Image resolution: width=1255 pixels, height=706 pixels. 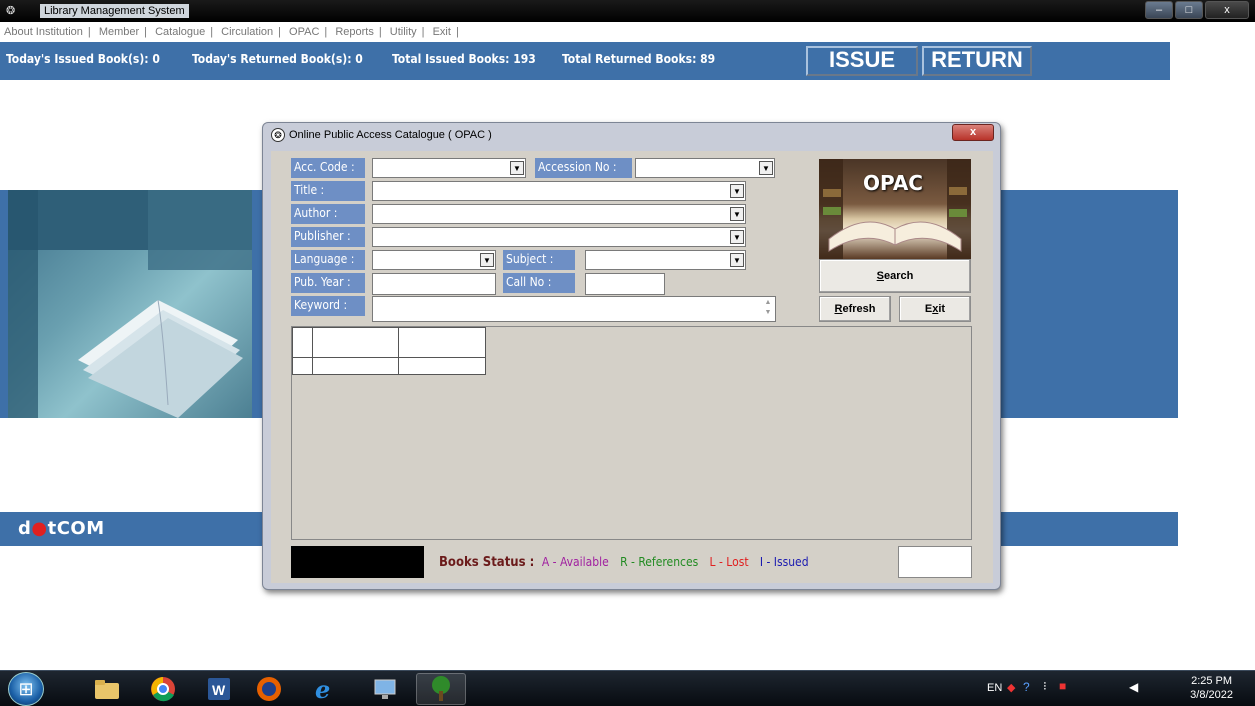 What do you see at coordinates (893, 183) in the screenshot?
I see `opac-image-title: OPAC` at bounding box center [893, 183].